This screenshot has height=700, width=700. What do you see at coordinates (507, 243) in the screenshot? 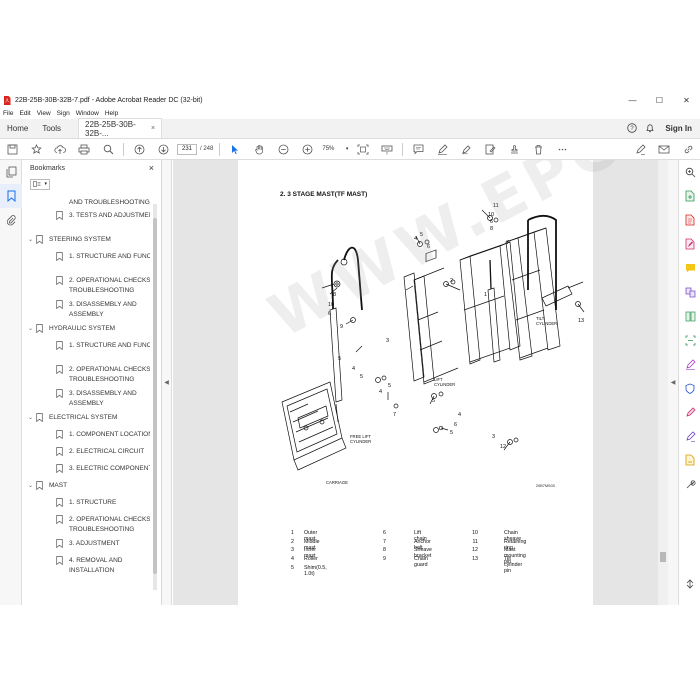
I see `svg-text: 7` at bounding box center [507, 243].